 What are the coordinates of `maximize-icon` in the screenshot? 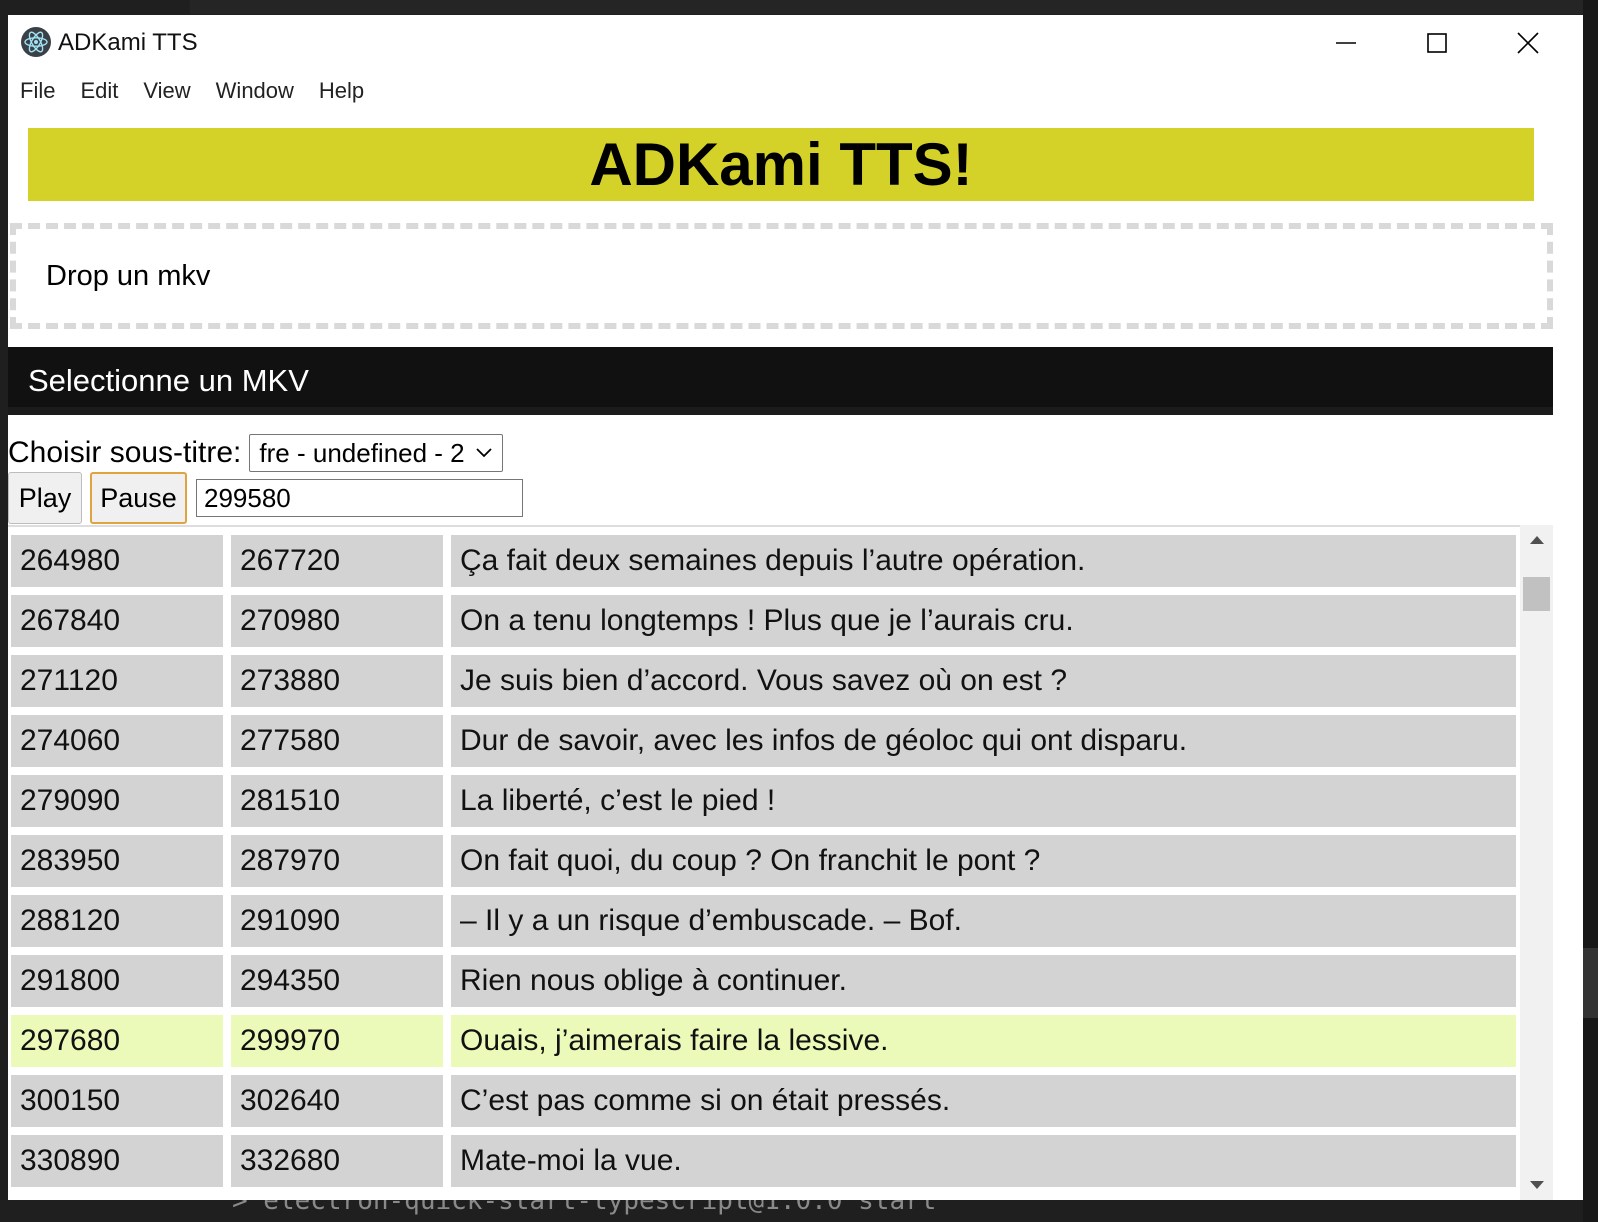 It's located at (1437, 43).